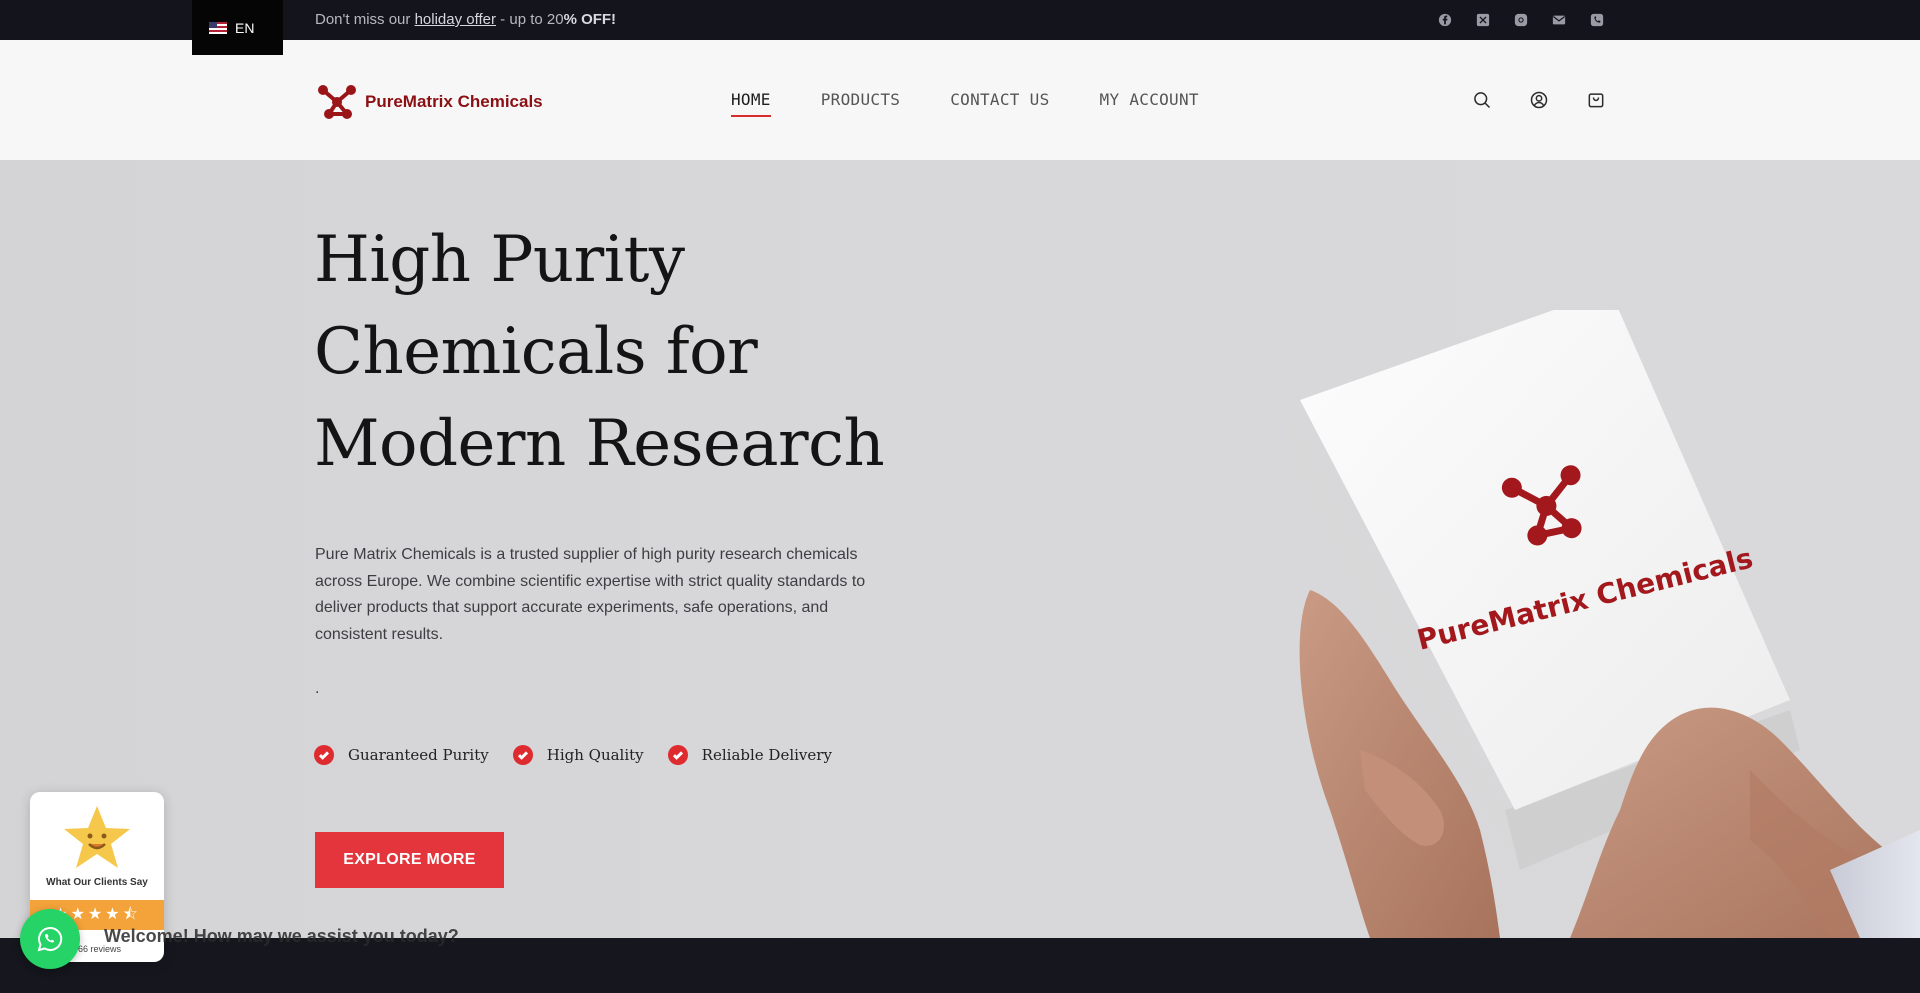 Image resolution: width=1920 pixels, height=993 pixels. I want to click on language-switcher: EN, so click(237, 27).